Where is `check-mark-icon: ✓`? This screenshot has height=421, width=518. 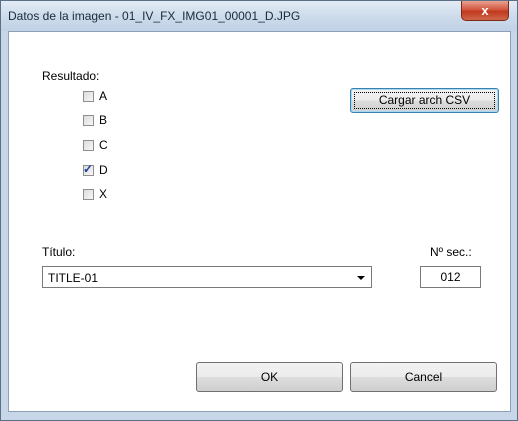
check-mark-icon: ✓ is located at coordinates (88, 169).